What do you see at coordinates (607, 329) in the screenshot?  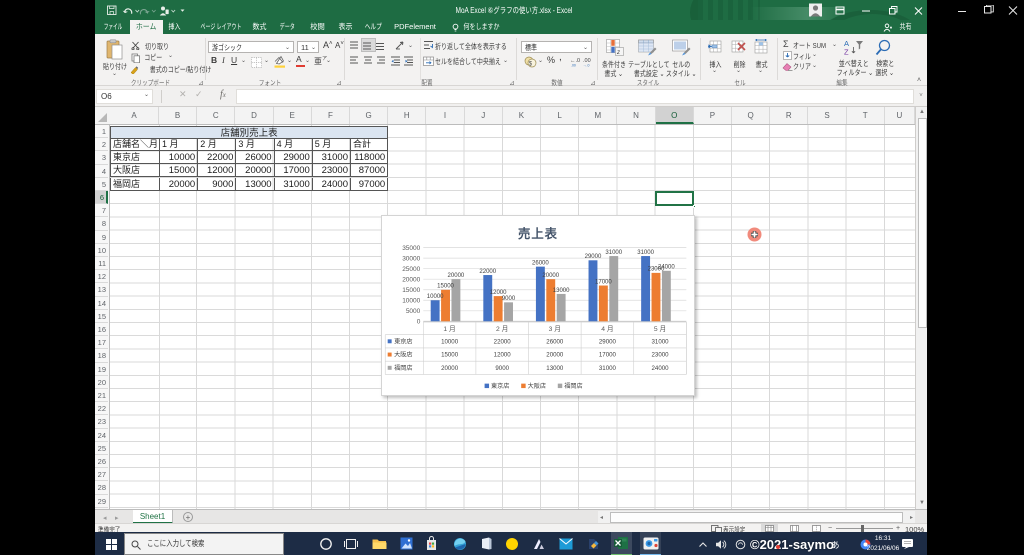 I see `svg-text: 4 月` at bounding box center [607, 329].